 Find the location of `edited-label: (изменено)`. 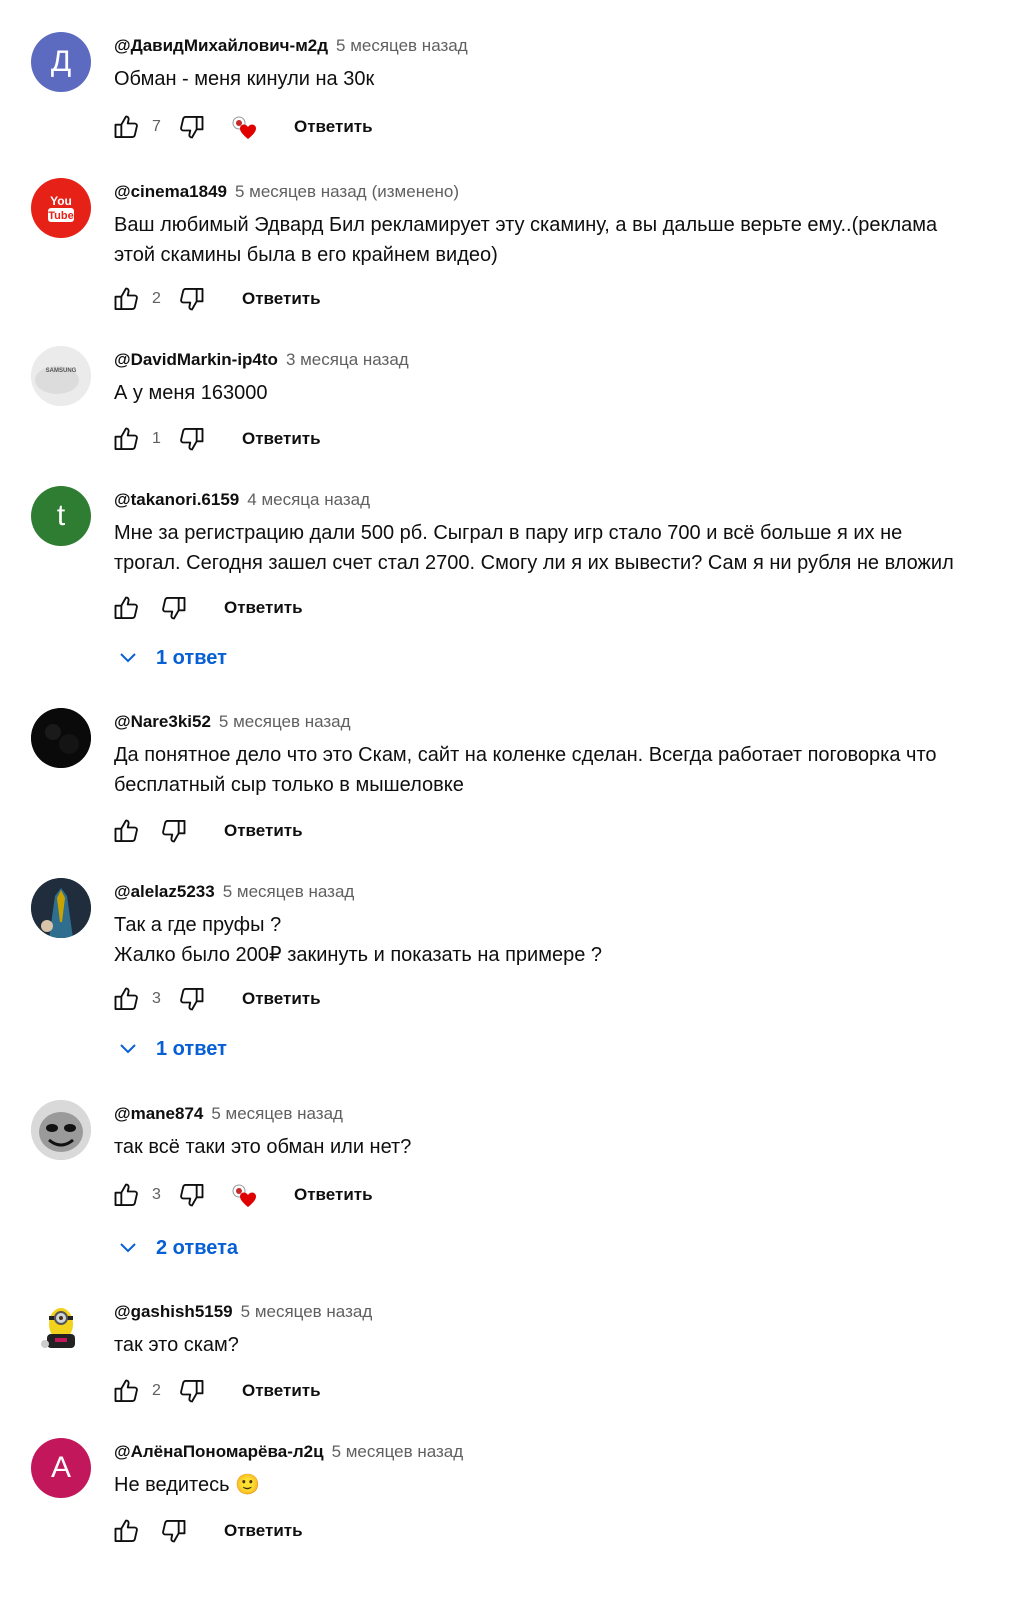

edited-label: (изменено) is located at coordinates (415, 191).